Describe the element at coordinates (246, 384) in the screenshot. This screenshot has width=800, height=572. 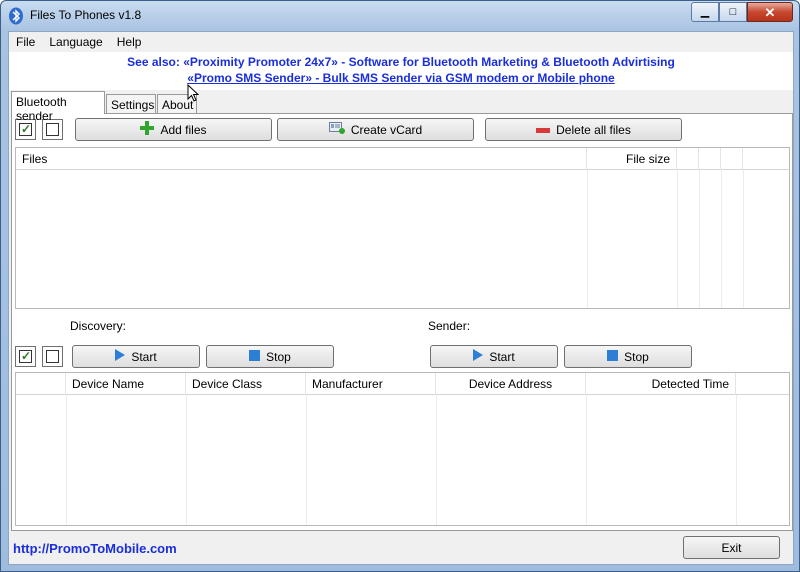
I see `column-device-class: Device Class` at that location.